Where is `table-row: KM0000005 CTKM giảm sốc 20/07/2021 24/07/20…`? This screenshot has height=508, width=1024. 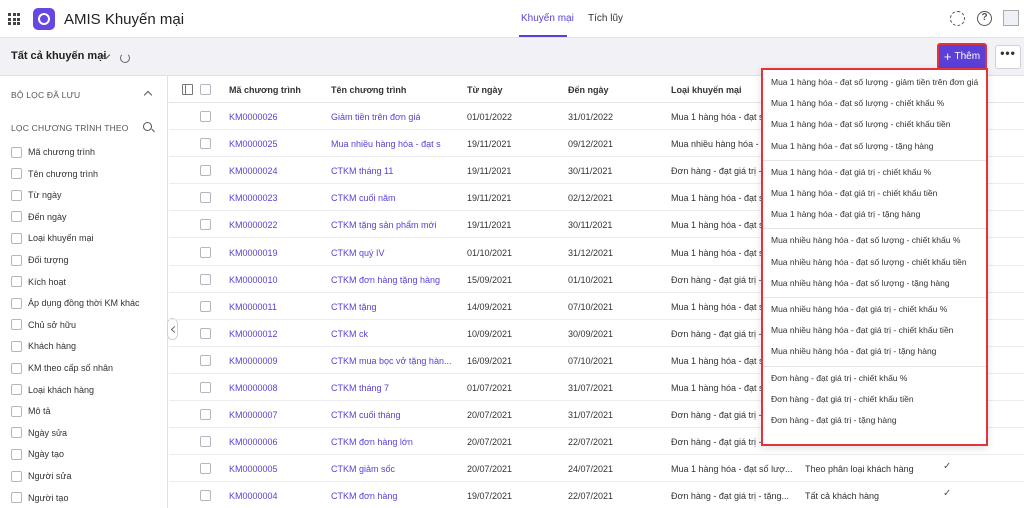
table-row: KM0000005 CTKM giảm sốc 20/07/2021 24/07/20… is located at coordinates (596, 469).